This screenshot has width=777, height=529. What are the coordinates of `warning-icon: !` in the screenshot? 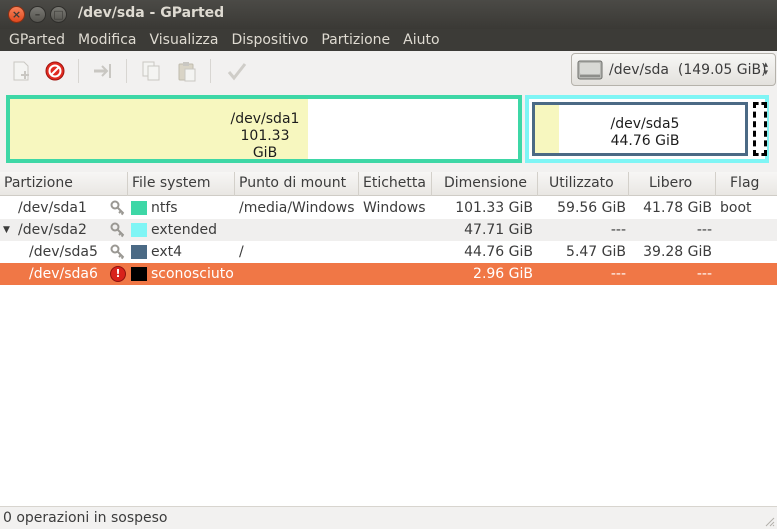 It's located at (118, 274).